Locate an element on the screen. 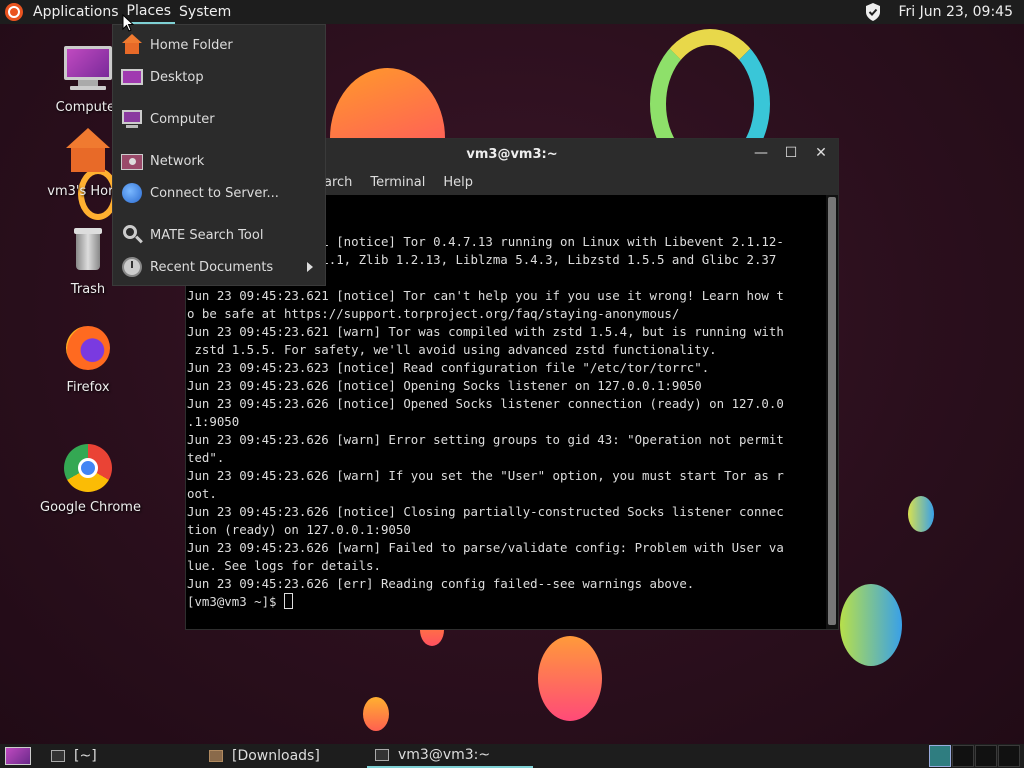 The width and height of the screenshot is (1024, 768). menu-item-home-folder: Home Folder is located at coordinates (219, 45).